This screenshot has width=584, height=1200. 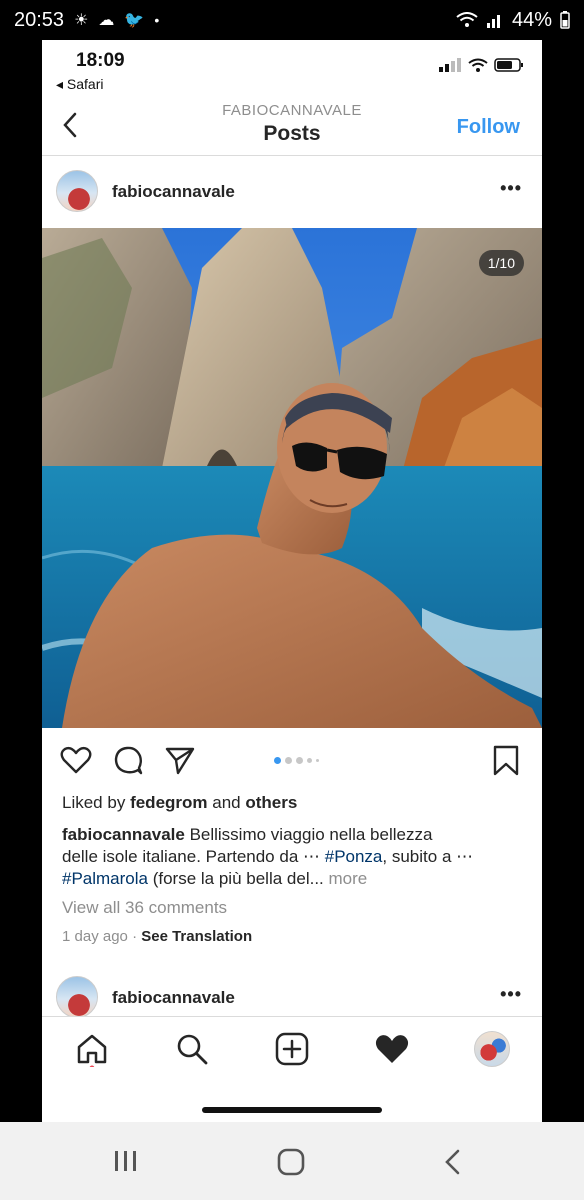 What do you see at coordinates (226, 802) in the screenshot?
I see `likes-connector: and` at bounding box center [226, 802].